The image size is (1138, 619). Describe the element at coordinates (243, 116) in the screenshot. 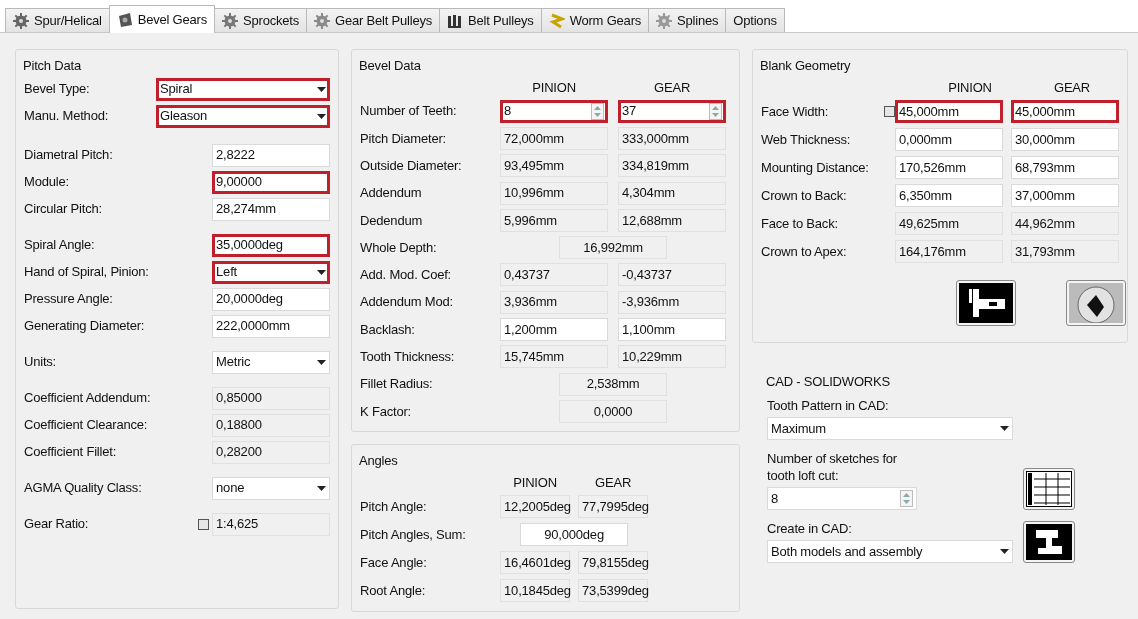

I see `dropdown: Gleason` at that location.